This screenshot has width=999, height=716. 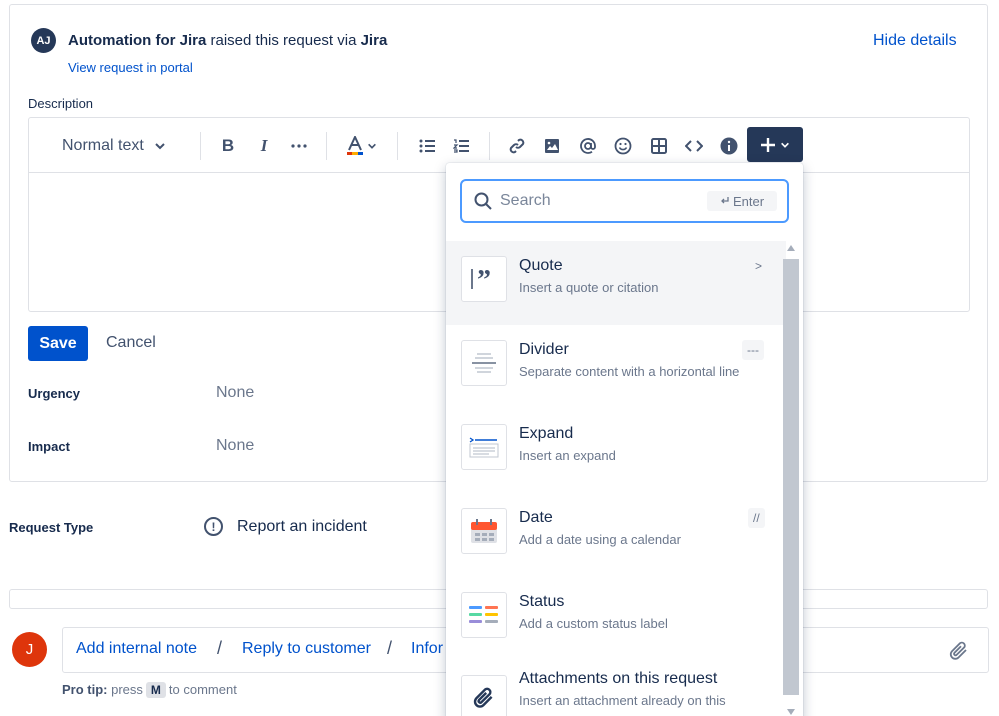 What do you see at coordinates (137, 40) in the screenshot?
I see `requester-name: Automation for Jira` at bounding box center [137, 40].